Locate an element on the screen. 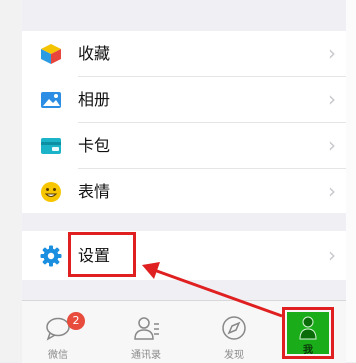  left-frame is located at coordinates (11, 181).